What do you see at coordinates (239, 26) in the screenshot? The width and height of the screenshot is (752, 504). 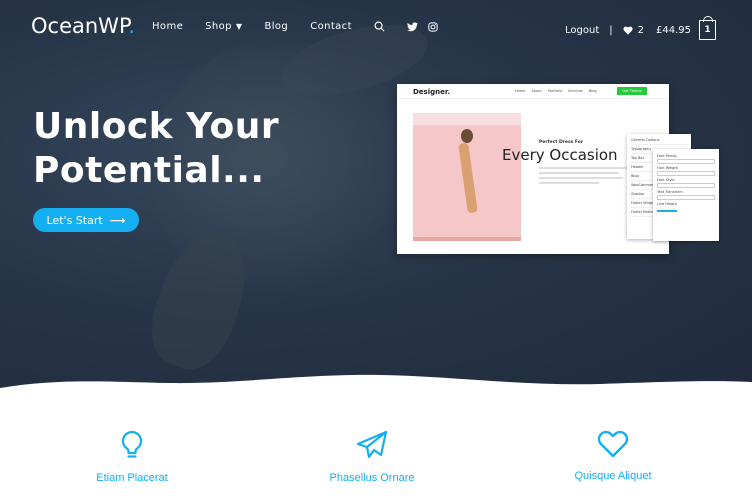 I see `chevron-down-icon: ▼` at bounding box center [239, 26].